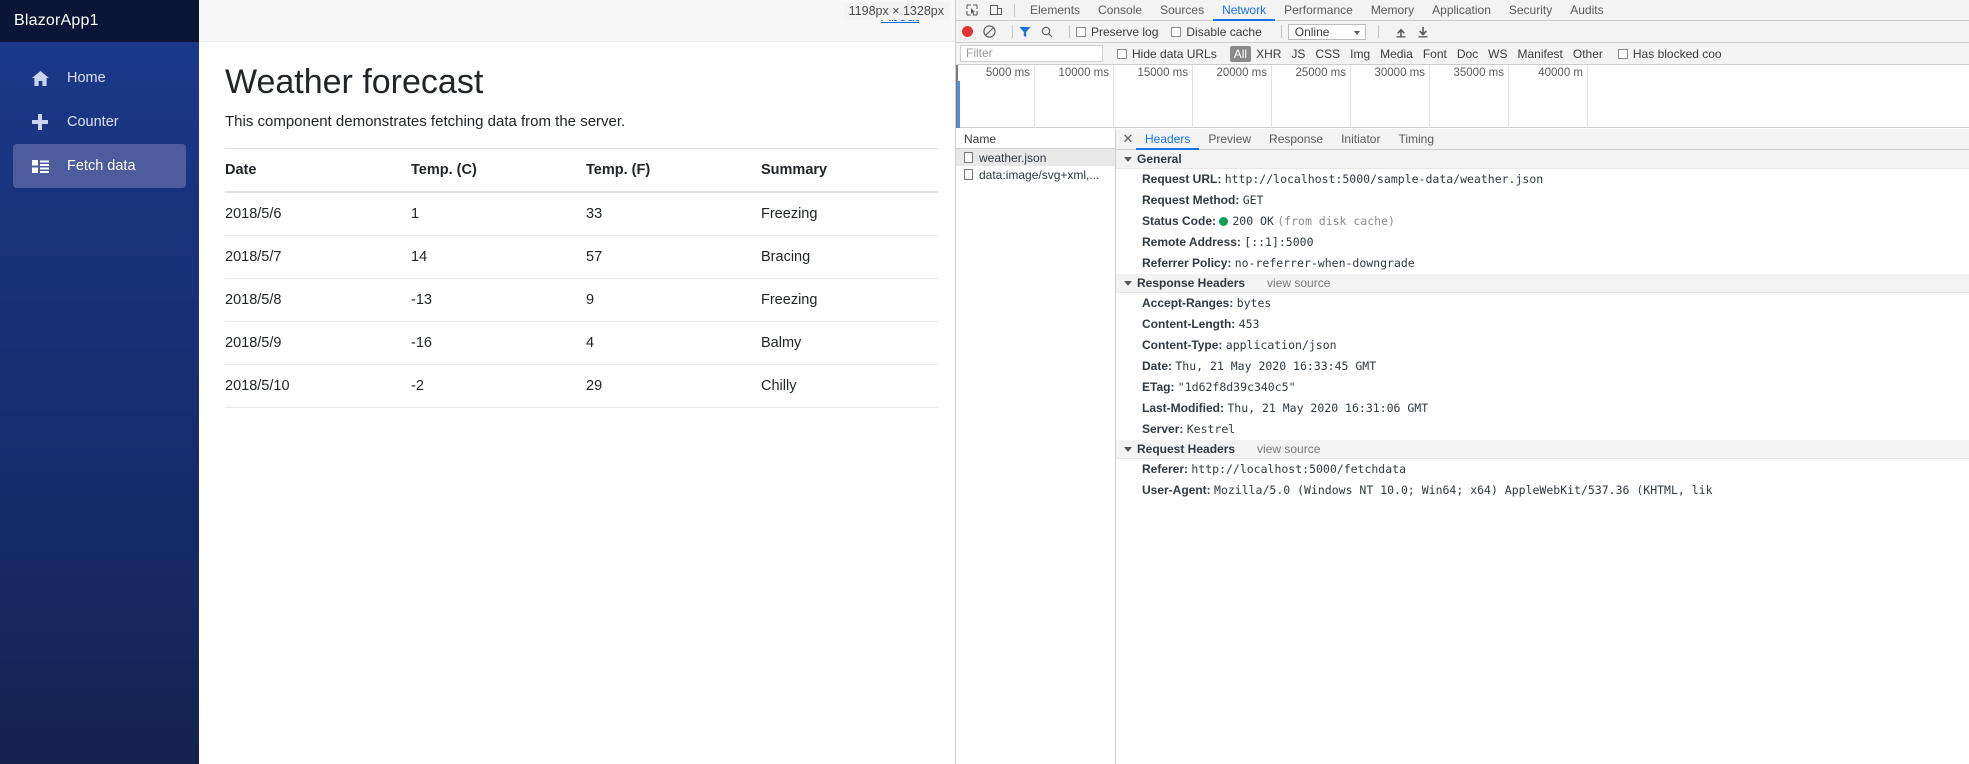 The height and width of the screenshot is (764, 1969). Describe the element at coordinates (1244, 10) in the screenshot. I see `tab-network: Network` at that location.